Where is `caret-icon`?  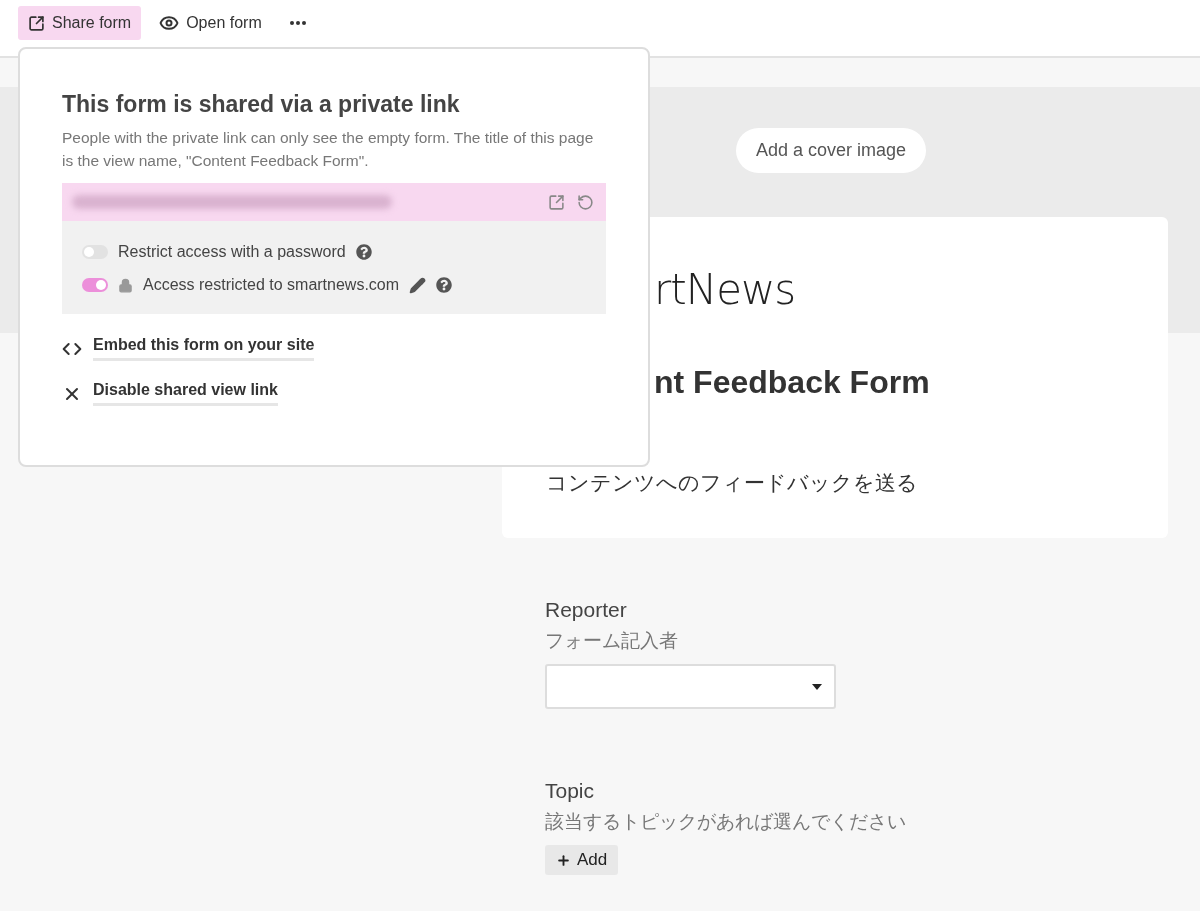
caret-icon is located at coordinates (817, 686).